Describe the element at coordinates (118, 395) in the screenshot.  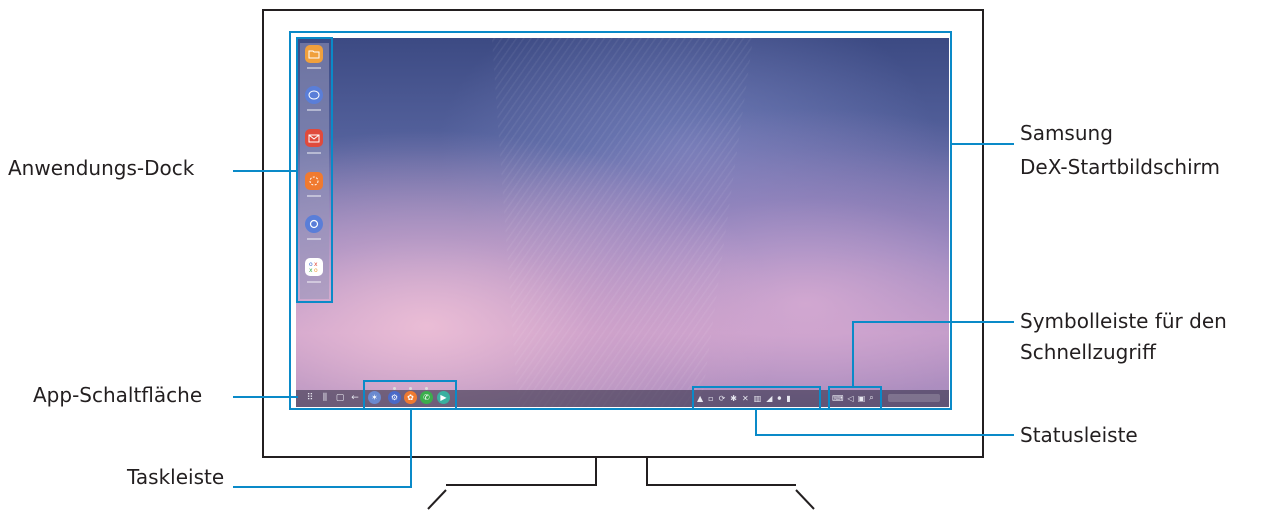
I see `label-app-button: App-Schaltfläche` at that location.